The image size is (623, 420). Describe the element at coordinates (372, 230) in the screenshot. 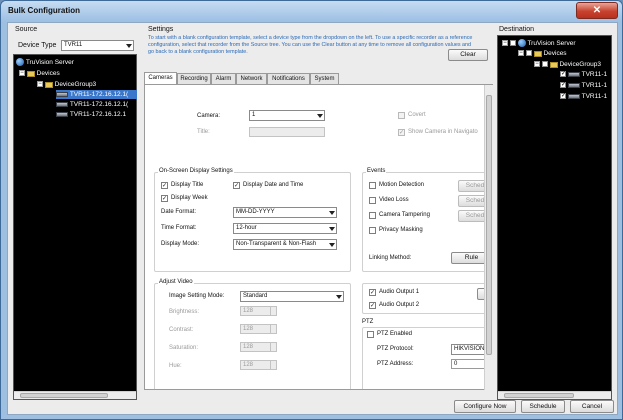

I see `privacy-masking-checkbox` at that location.